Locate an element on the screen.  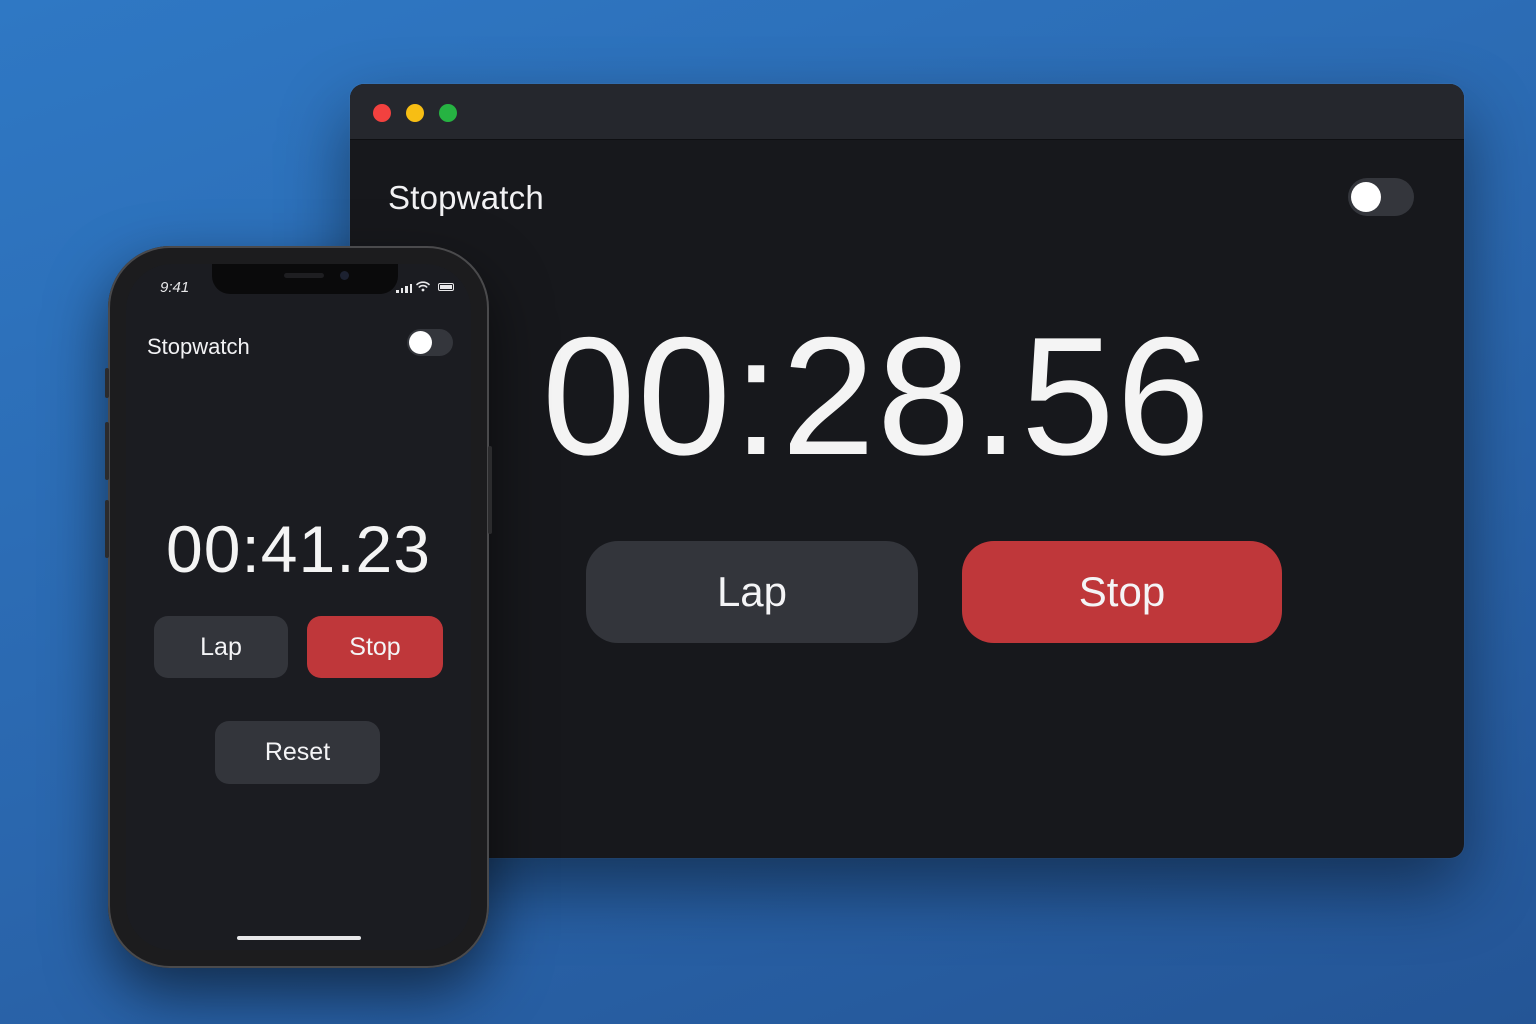
lap-button: Lap is located at coordinates (752, 592).